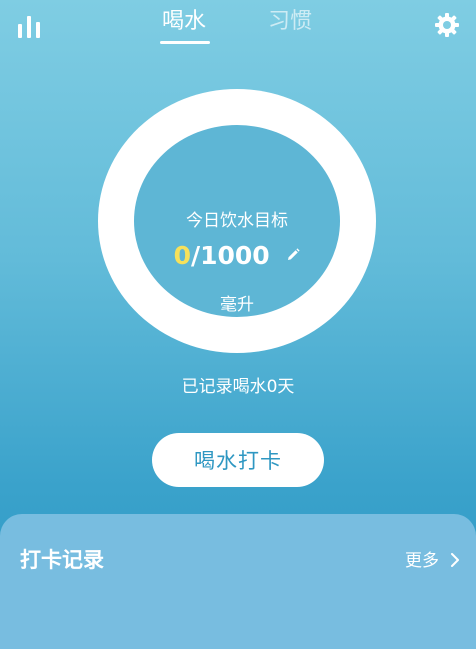 This screenshot has width=476, height=649. I want to click on records-title: 打卡记录, so click(62, 560).